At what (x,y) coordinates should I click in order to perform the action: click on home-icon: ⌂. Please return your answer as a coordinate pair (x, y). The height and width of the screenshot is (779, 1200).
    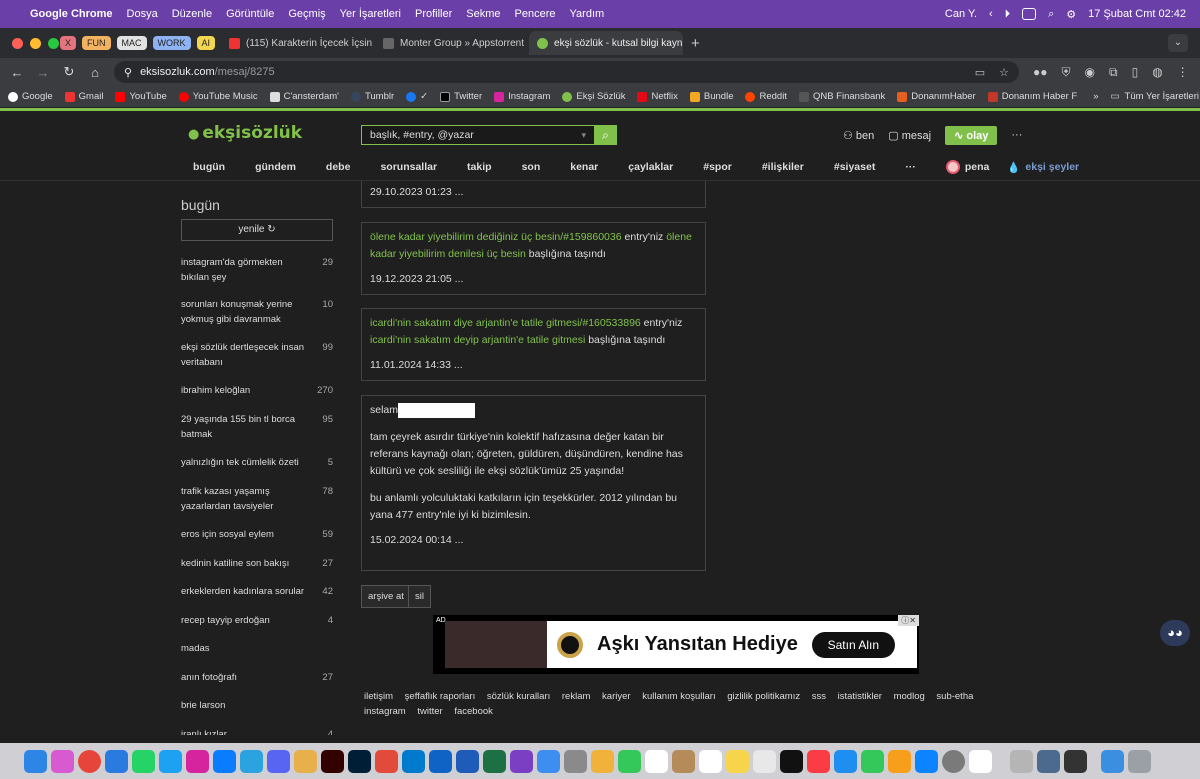
    Looking at the image, I should click on (95, 72).